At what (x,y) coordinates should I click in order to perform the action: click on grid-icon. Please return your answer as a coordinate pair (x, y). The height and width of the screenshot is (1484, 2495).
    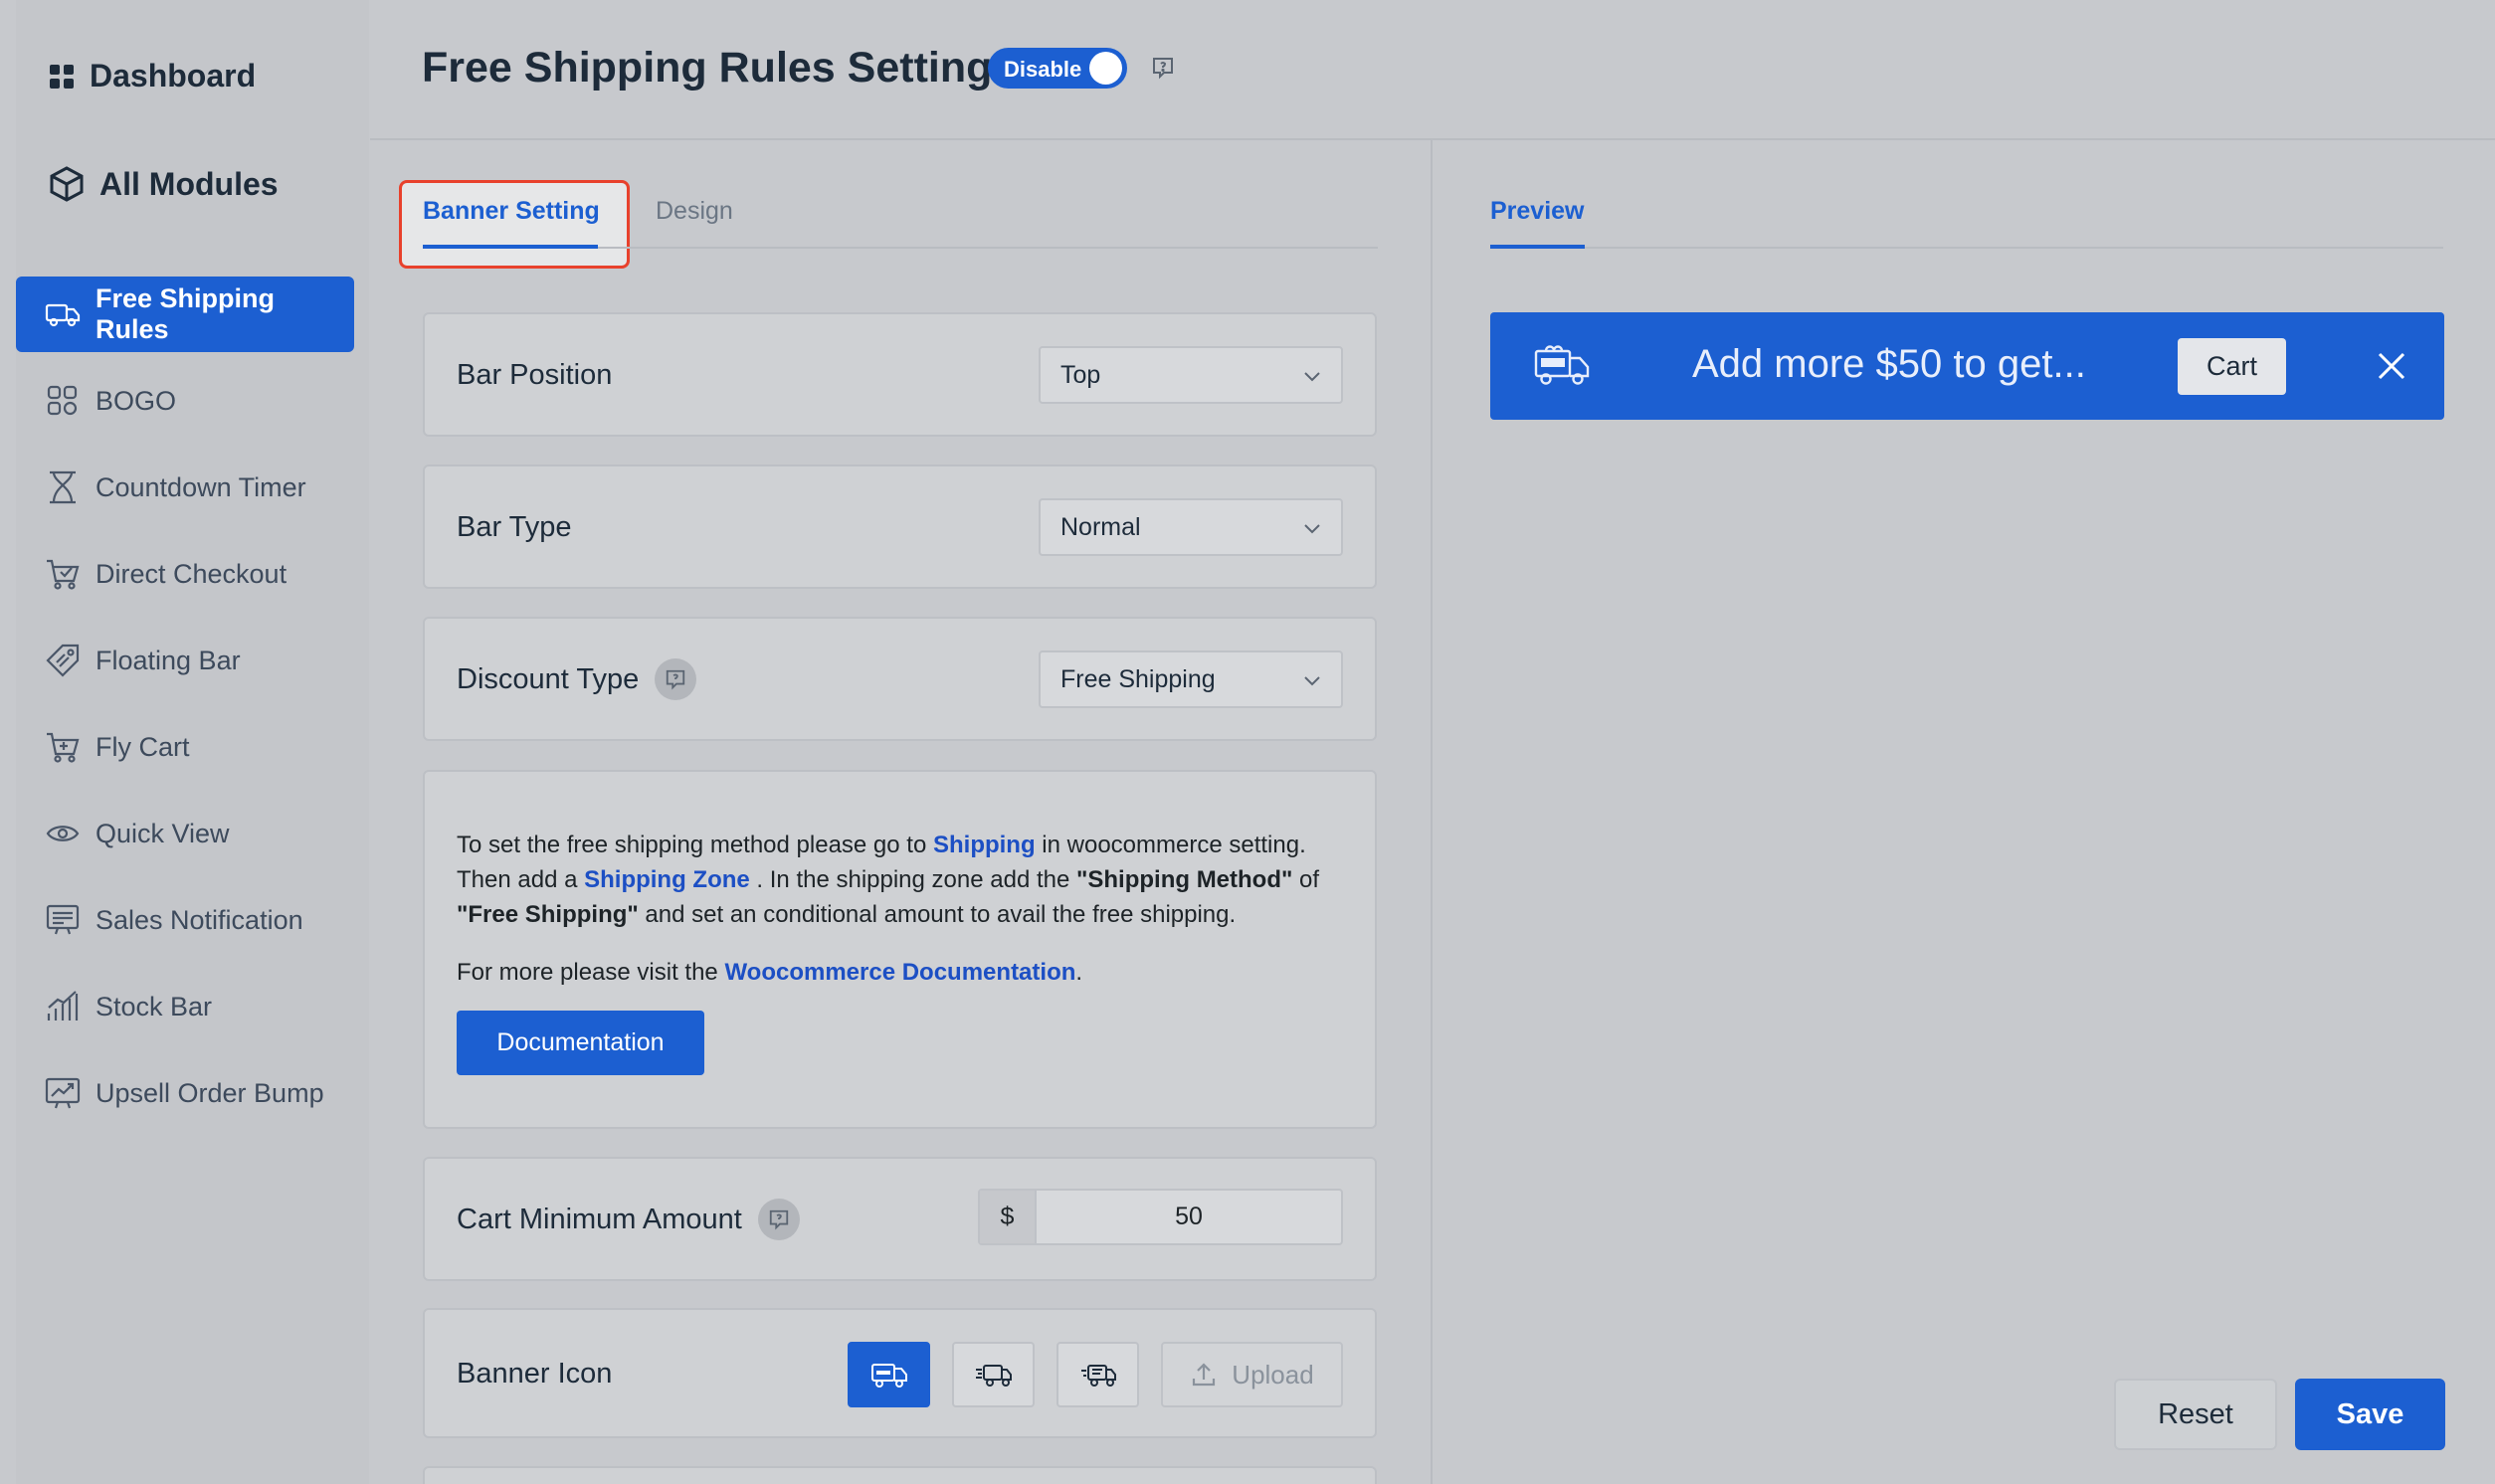
    Looking at the image, I should click on (62, 76).